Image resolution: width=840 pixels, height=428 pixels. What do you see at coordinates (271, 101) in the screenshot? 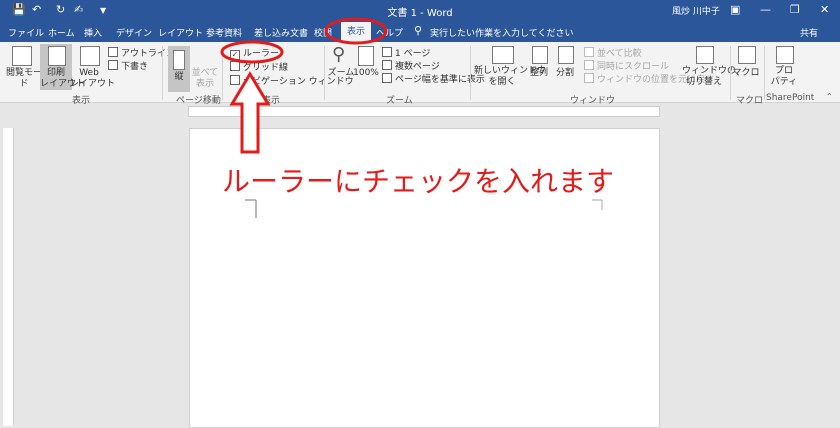
I see `group-label-show: 表示` at bounding box center [271, 101].